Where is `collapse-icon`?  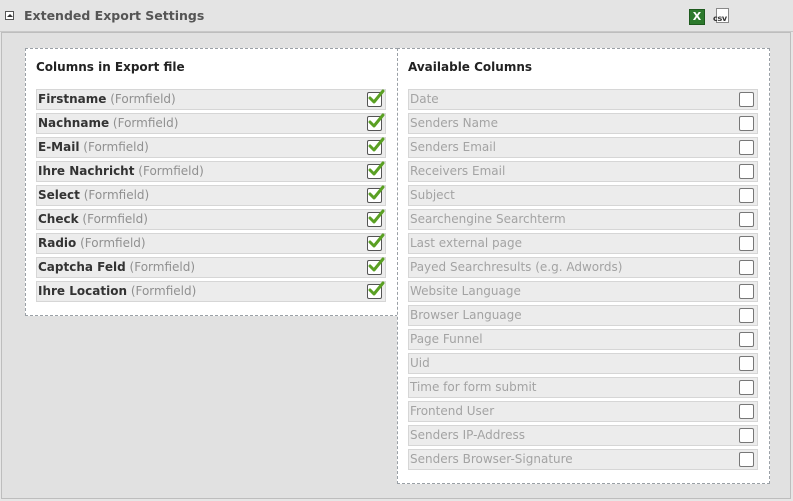 collapse-icon is located at coordinates (9, 15).